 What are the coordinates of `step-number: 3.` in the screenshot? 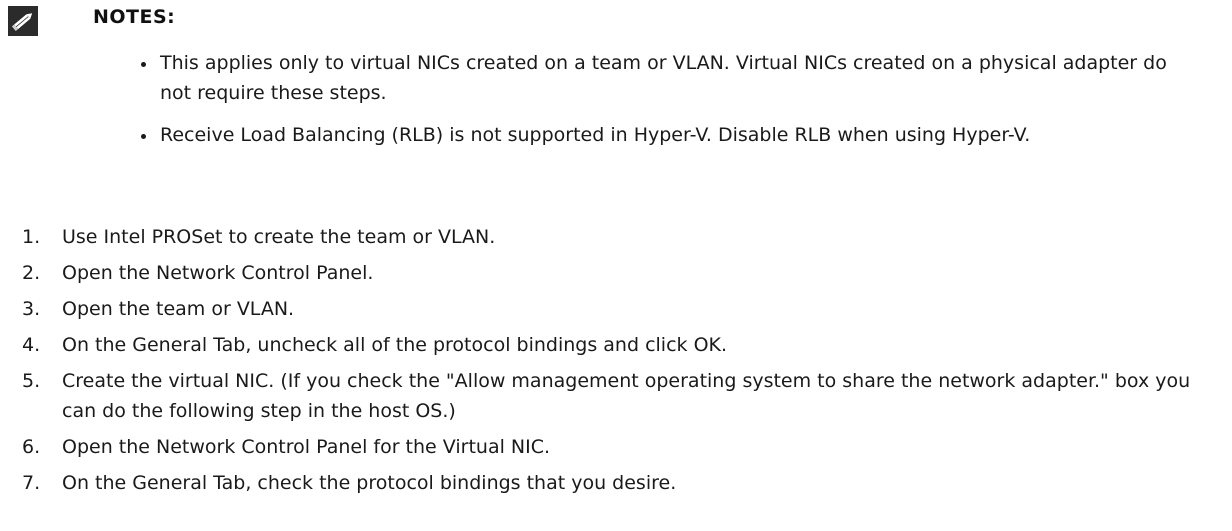 It's located at (31, 309).